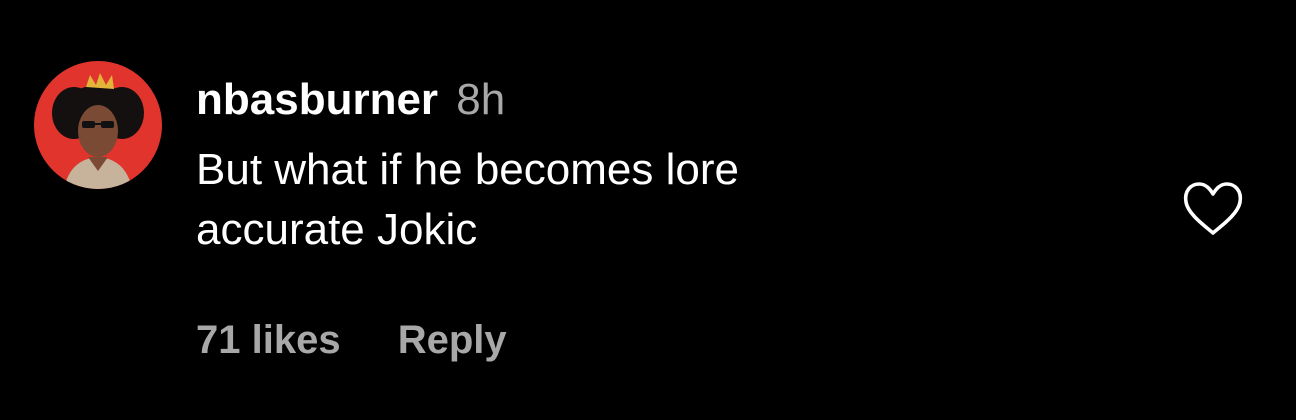 This screenshot has height=420, width=1296. I want to click on avatar-image, so click(98, 125).